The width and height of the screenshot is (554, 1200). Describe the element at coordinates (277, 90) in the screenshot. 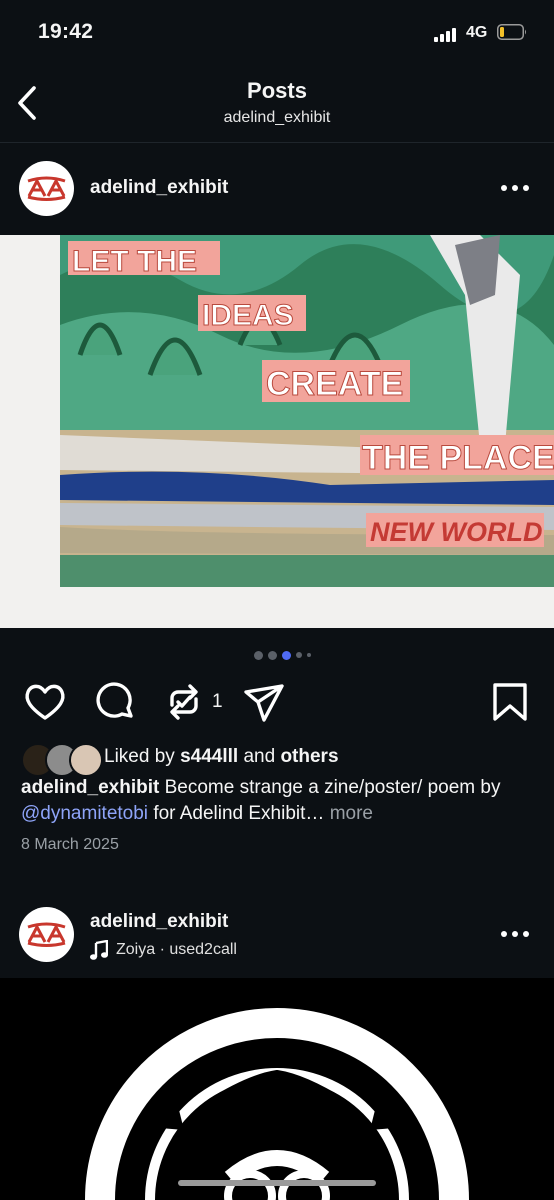

I see `page-title: Posts` at that location.